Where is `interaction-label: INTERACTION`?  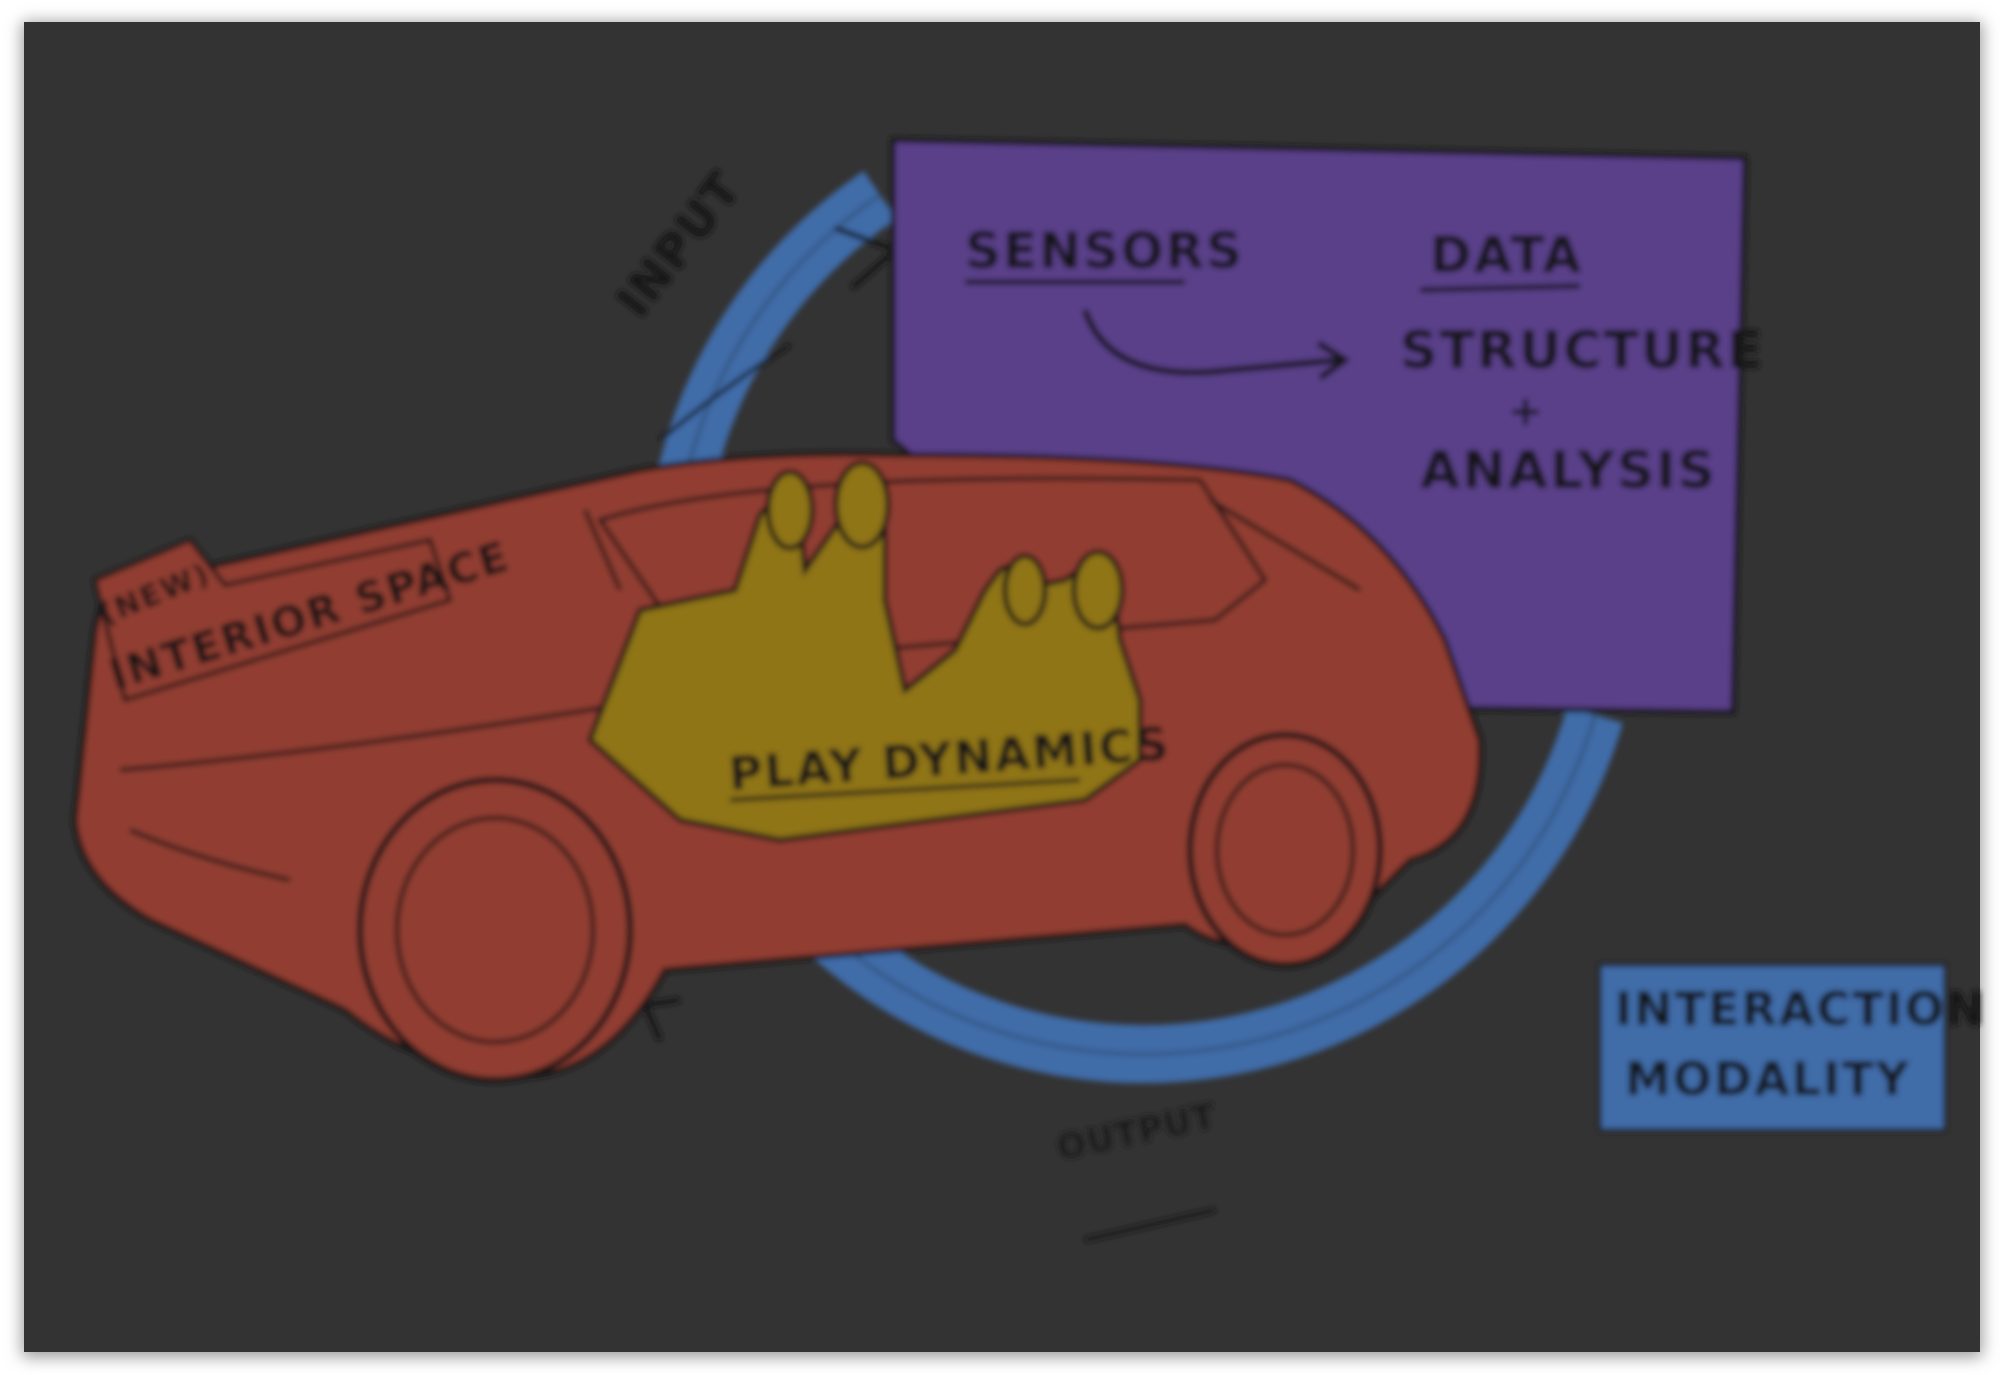 interaction-label: INTERACTION is located at coordinates (1800, 1009).